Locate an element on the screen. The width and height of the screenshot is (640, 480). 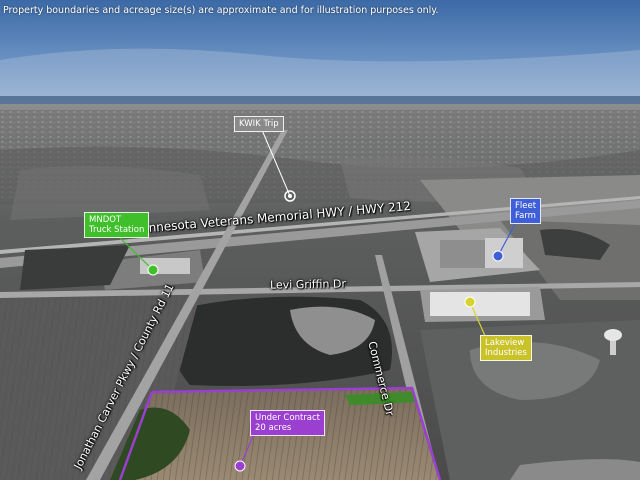
under-contract-callout: Under Contract 20 acres is located at coordinates (287, 423).